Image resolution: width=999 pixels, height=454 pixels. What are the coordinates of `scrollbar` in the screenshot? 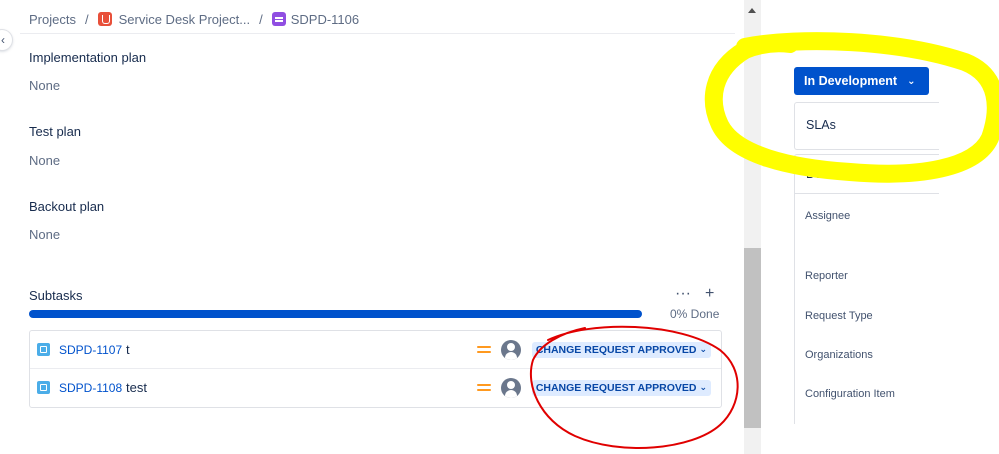 It's located at (752, 227).